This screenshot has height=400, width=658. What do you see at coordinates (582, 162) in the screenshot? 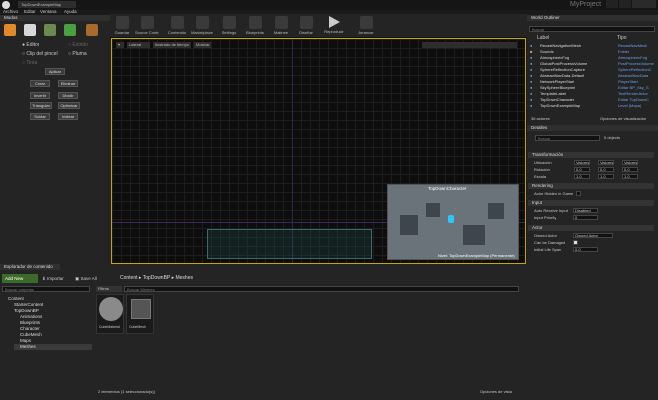
I see `location-values: Valores` at bounding box center [582, 162].